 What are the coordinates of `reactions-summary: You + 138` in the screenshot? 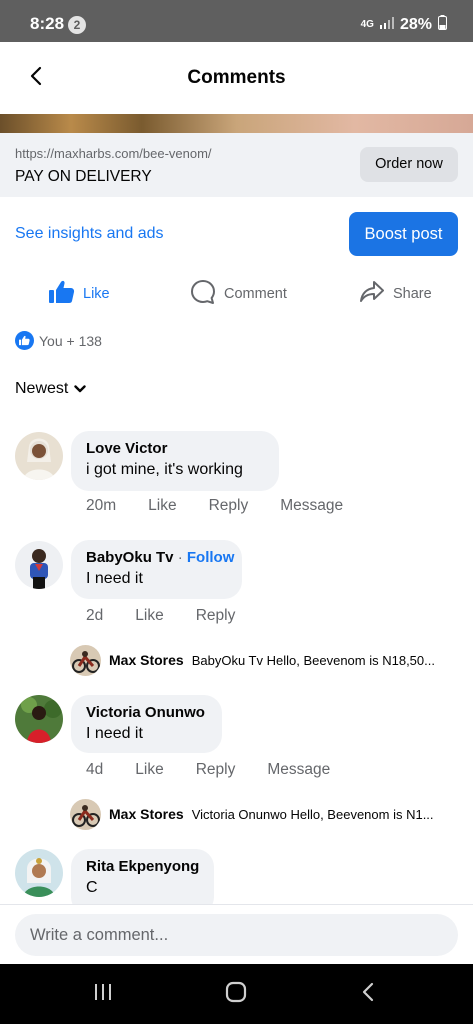 It's located at (58, 340).